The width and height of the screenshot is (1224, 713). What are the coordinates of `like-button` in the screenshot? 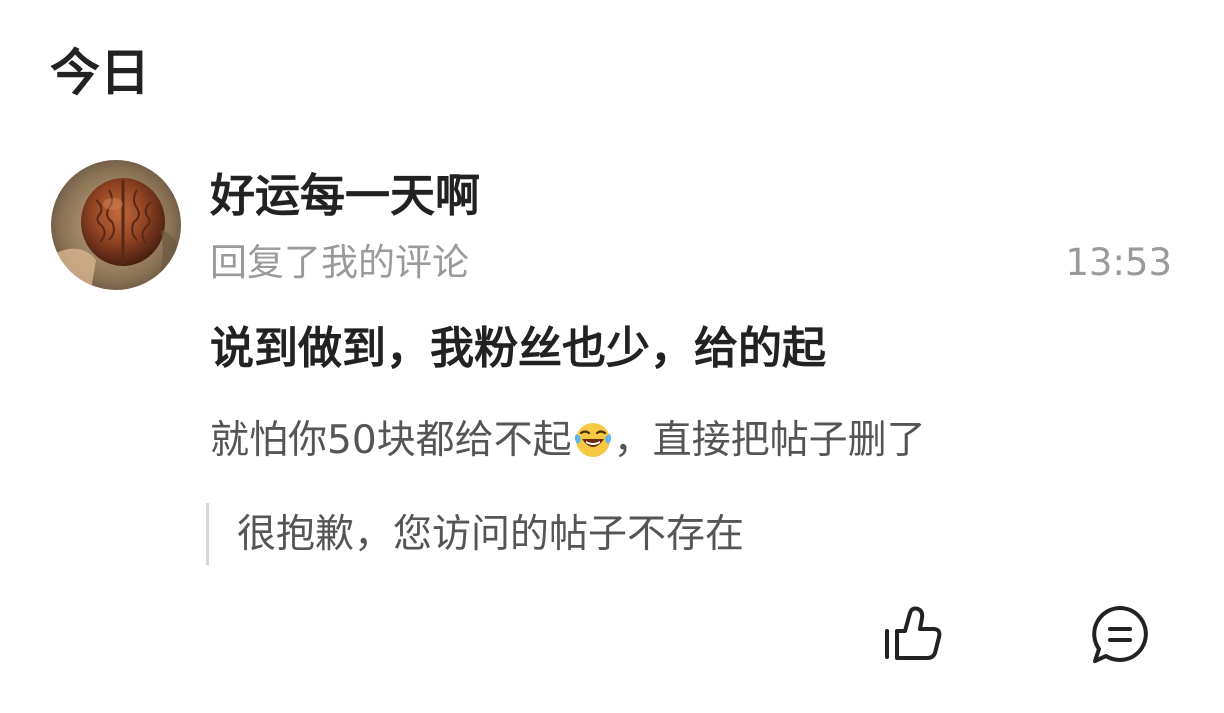 It's located at (913, 635).